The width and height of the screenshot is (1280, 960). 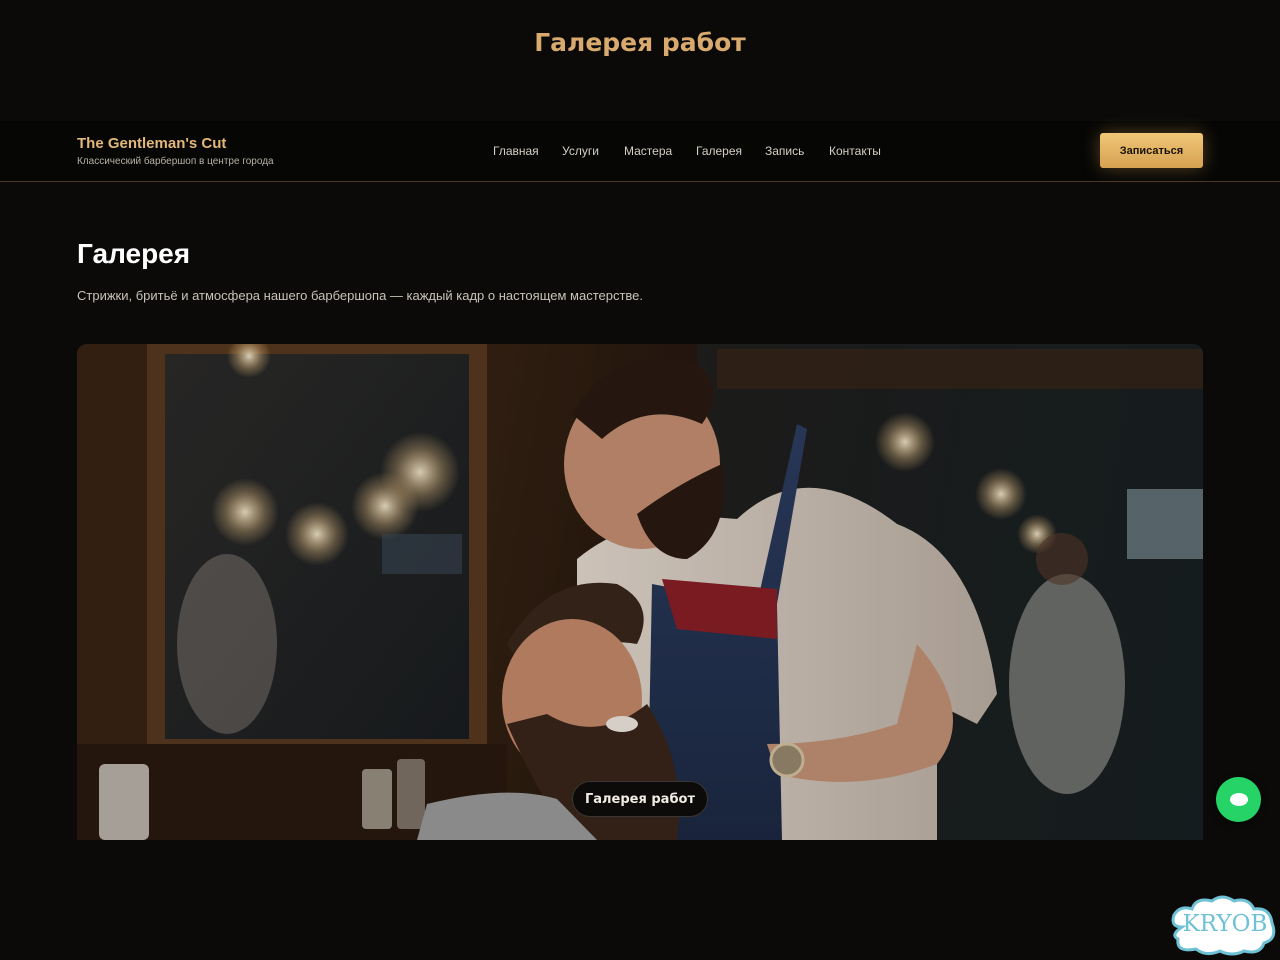 What do you see at coordinates (640, 799) in the screenshot?
I see `gallery-caption: Галерея работ` at bounding box center [640, 799].